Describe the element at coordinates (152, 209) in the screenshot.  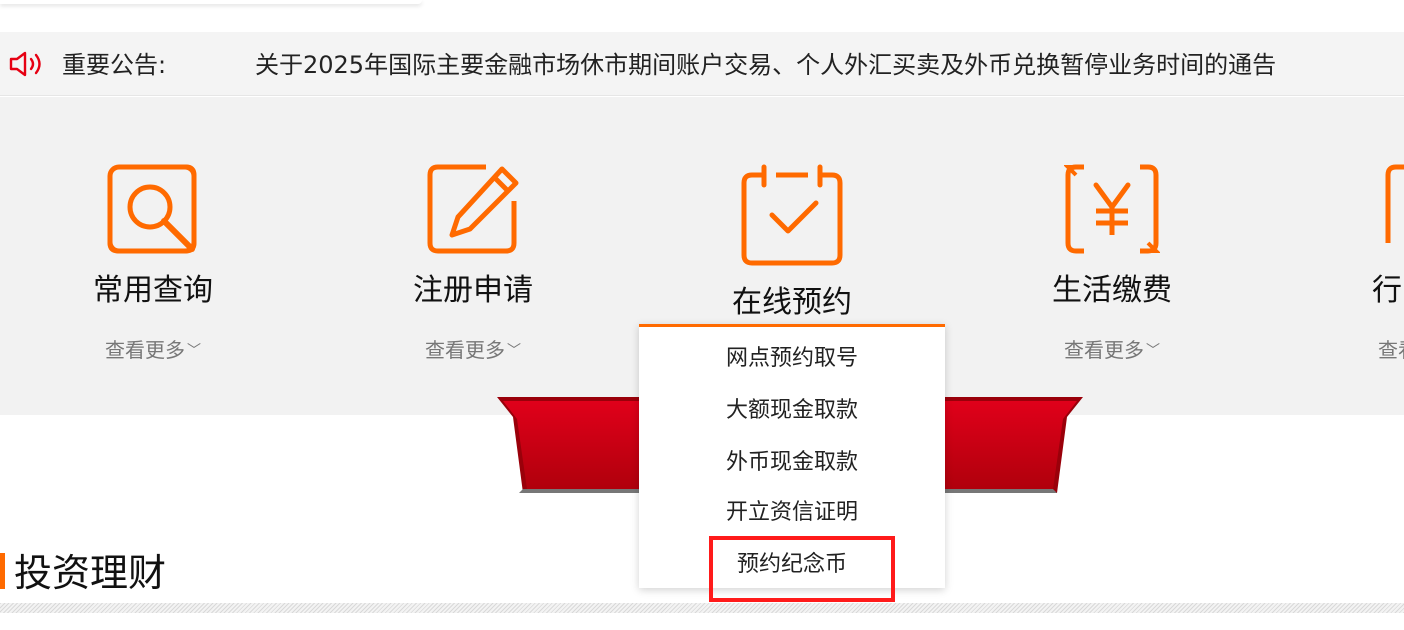
I see `search-icon` at that location.